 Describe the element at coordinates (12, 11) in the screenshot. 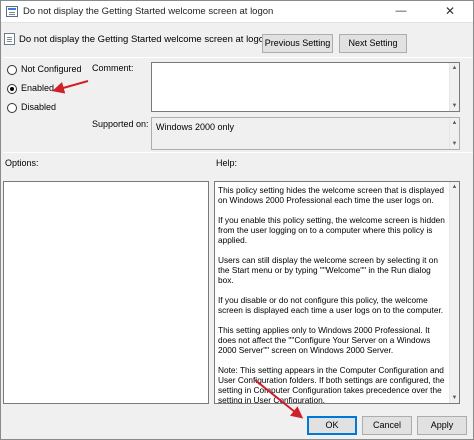

I see `policy-icon` at that location.